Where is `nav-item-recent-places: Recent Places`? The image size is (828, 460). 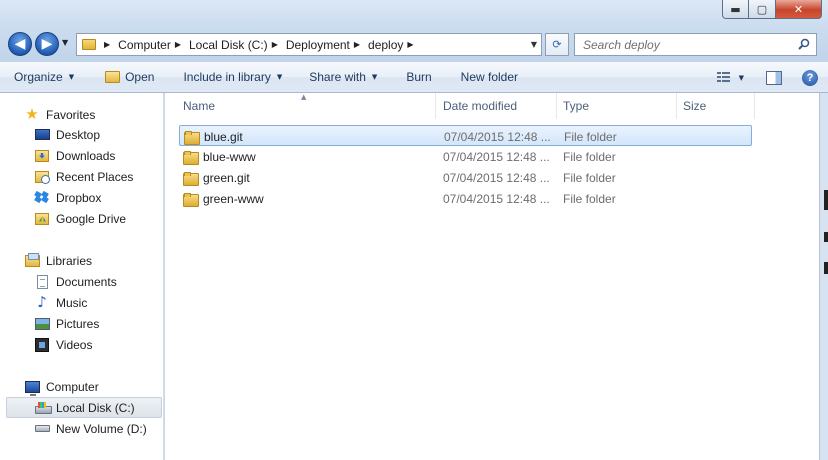 nav-item-recent-places: Recent Places is located at coordinates (83, 176).